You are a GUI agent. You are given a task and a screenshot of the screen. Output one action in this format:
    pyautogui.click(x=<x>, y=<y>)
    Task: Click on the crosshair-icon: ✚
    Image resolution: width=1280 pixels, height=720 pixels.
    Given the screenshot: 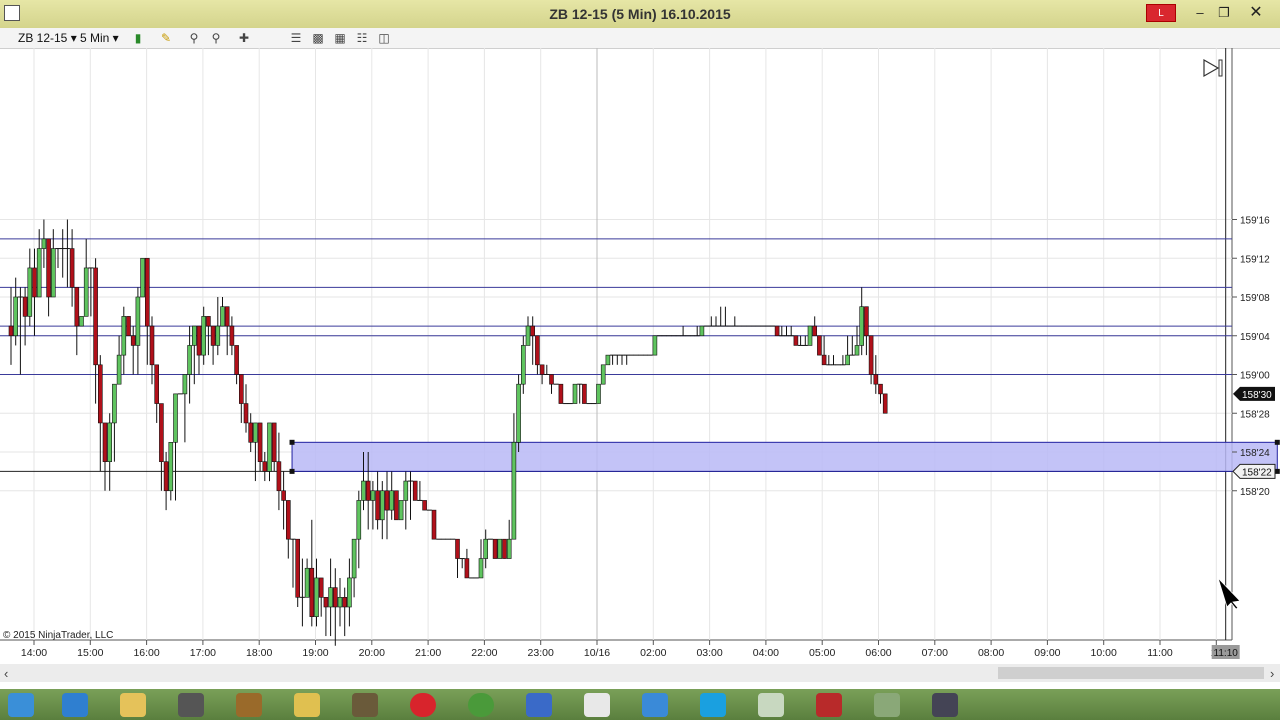 What is the action you would take?
    pyautogui.click(x=244, y=38)
    